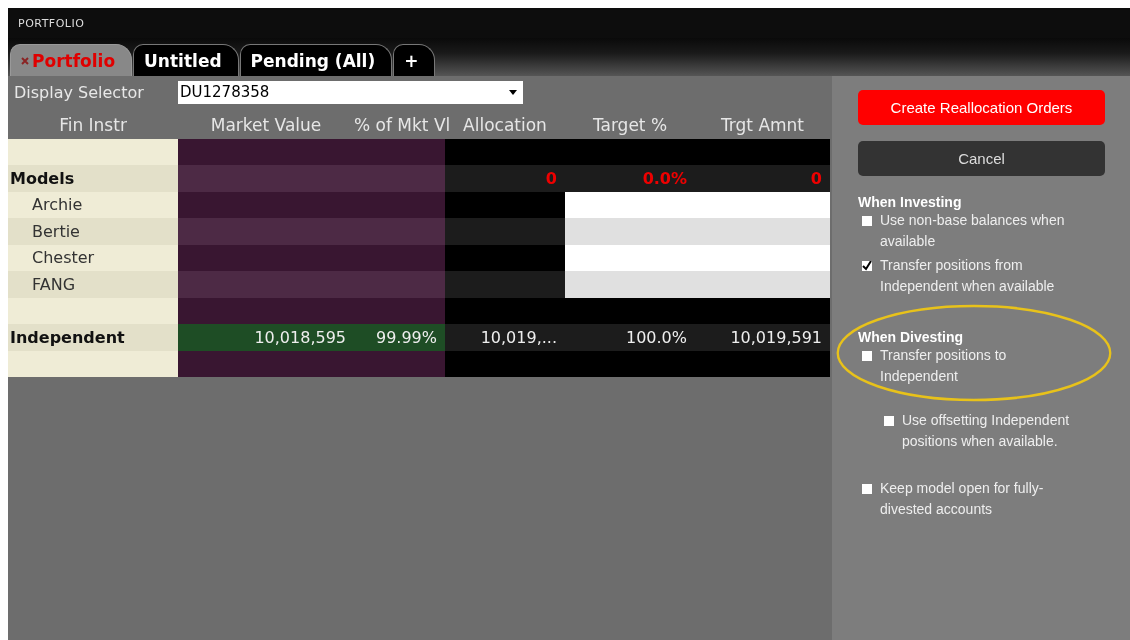 This screenshot has width=1130, height=640. Describe the element at coordinates (630, 178) in the screenshot. I see `table-cell: 0.0%` at that location.